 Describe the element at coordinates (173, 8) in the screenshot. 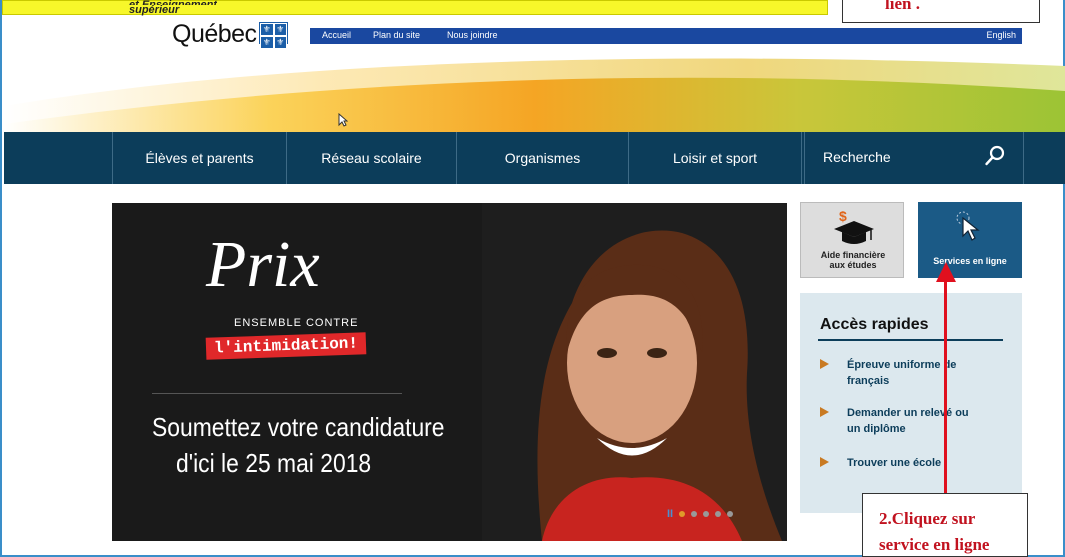

I see `ministry-name: et Enseignement supérieur` at that location.